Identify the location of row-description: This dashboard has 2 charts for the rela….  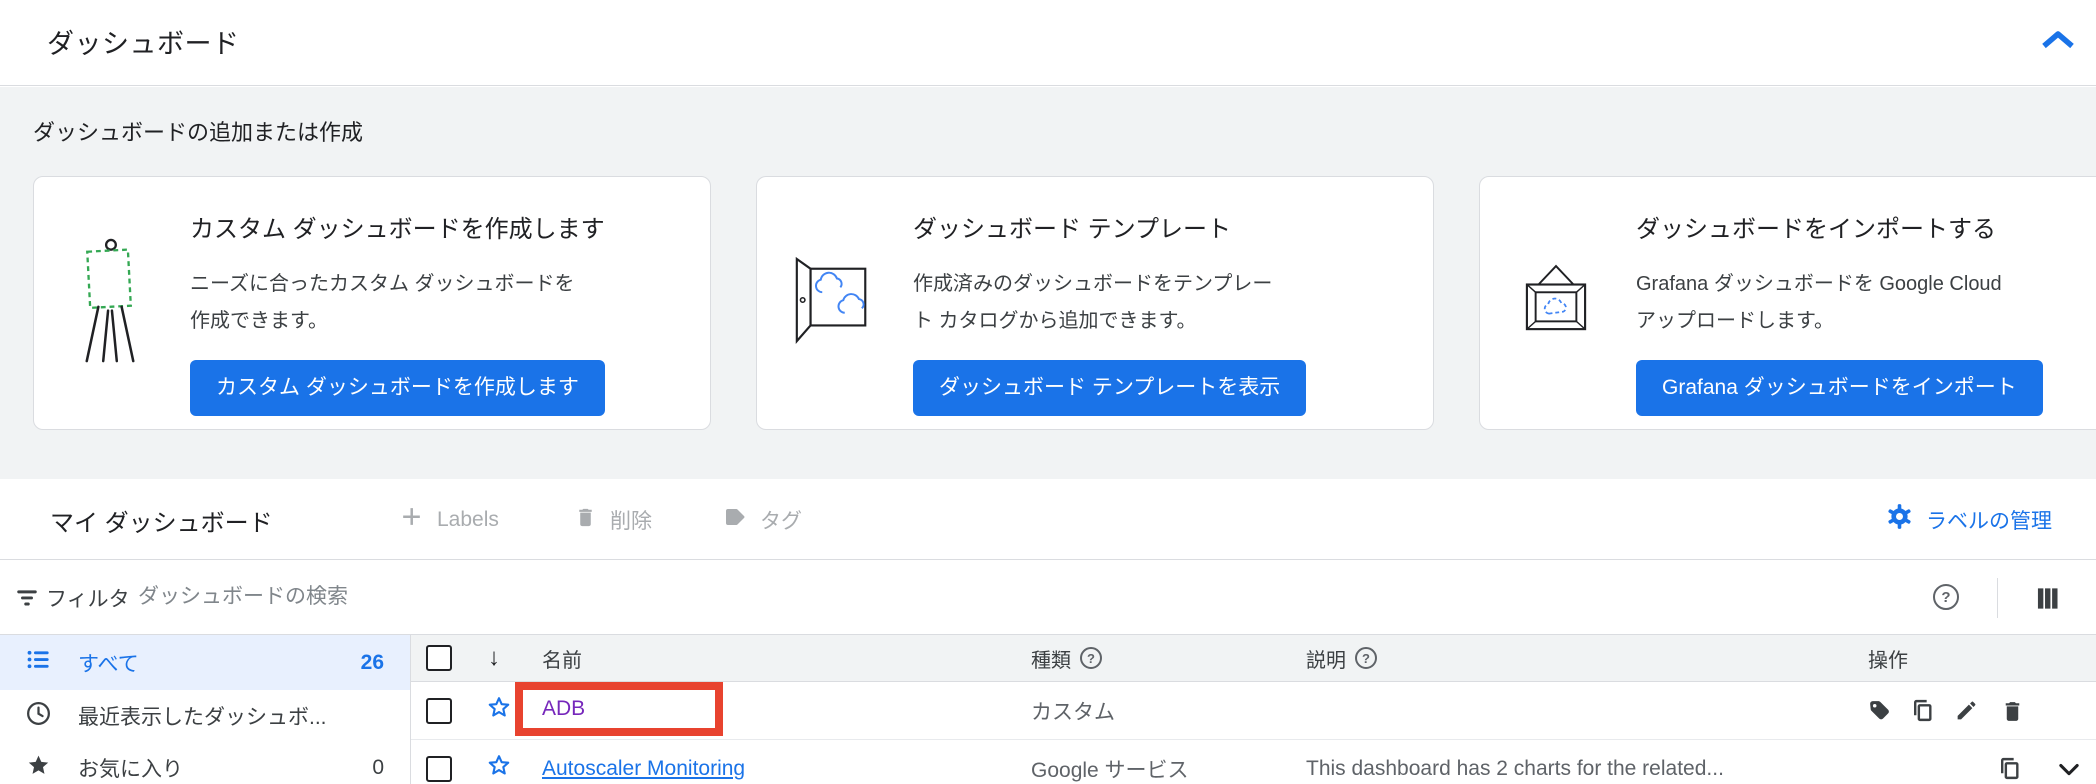
(1515, 768).